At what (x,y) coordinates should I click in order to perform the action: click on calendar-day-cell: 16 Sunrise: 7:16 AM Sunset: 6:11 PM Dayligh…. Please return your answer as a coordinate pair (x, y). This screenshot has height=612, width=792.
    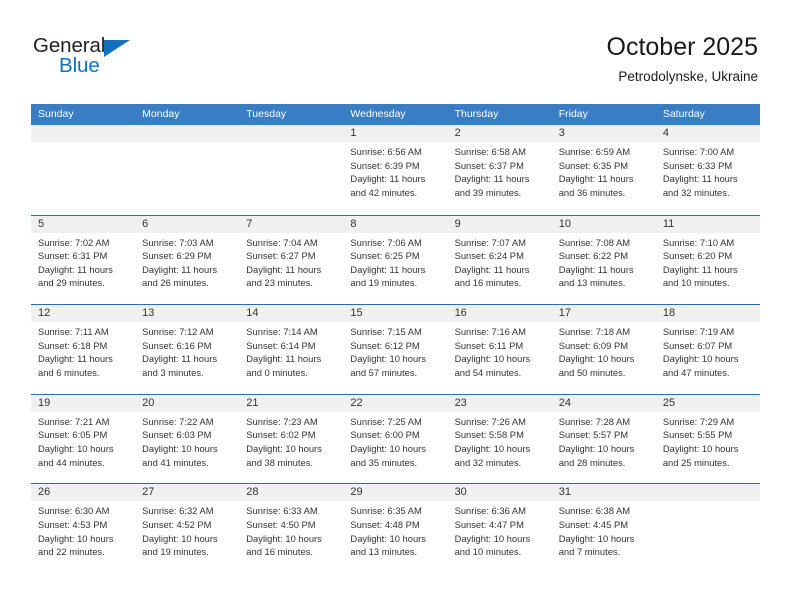
    Looking at the image, I should click on (499, 349).